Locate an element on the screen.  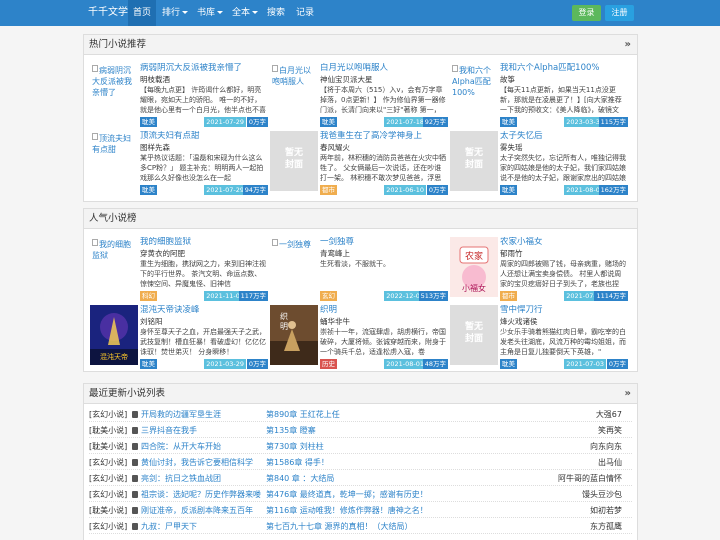
nav-complete: 全本 is located at coordinates (245, 13).